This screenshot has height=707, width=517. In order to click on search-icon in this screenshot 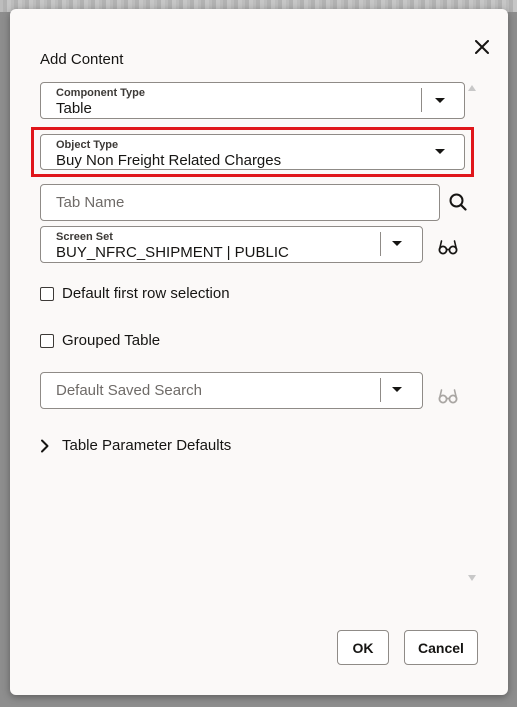, I will do `click(458, 202)`.